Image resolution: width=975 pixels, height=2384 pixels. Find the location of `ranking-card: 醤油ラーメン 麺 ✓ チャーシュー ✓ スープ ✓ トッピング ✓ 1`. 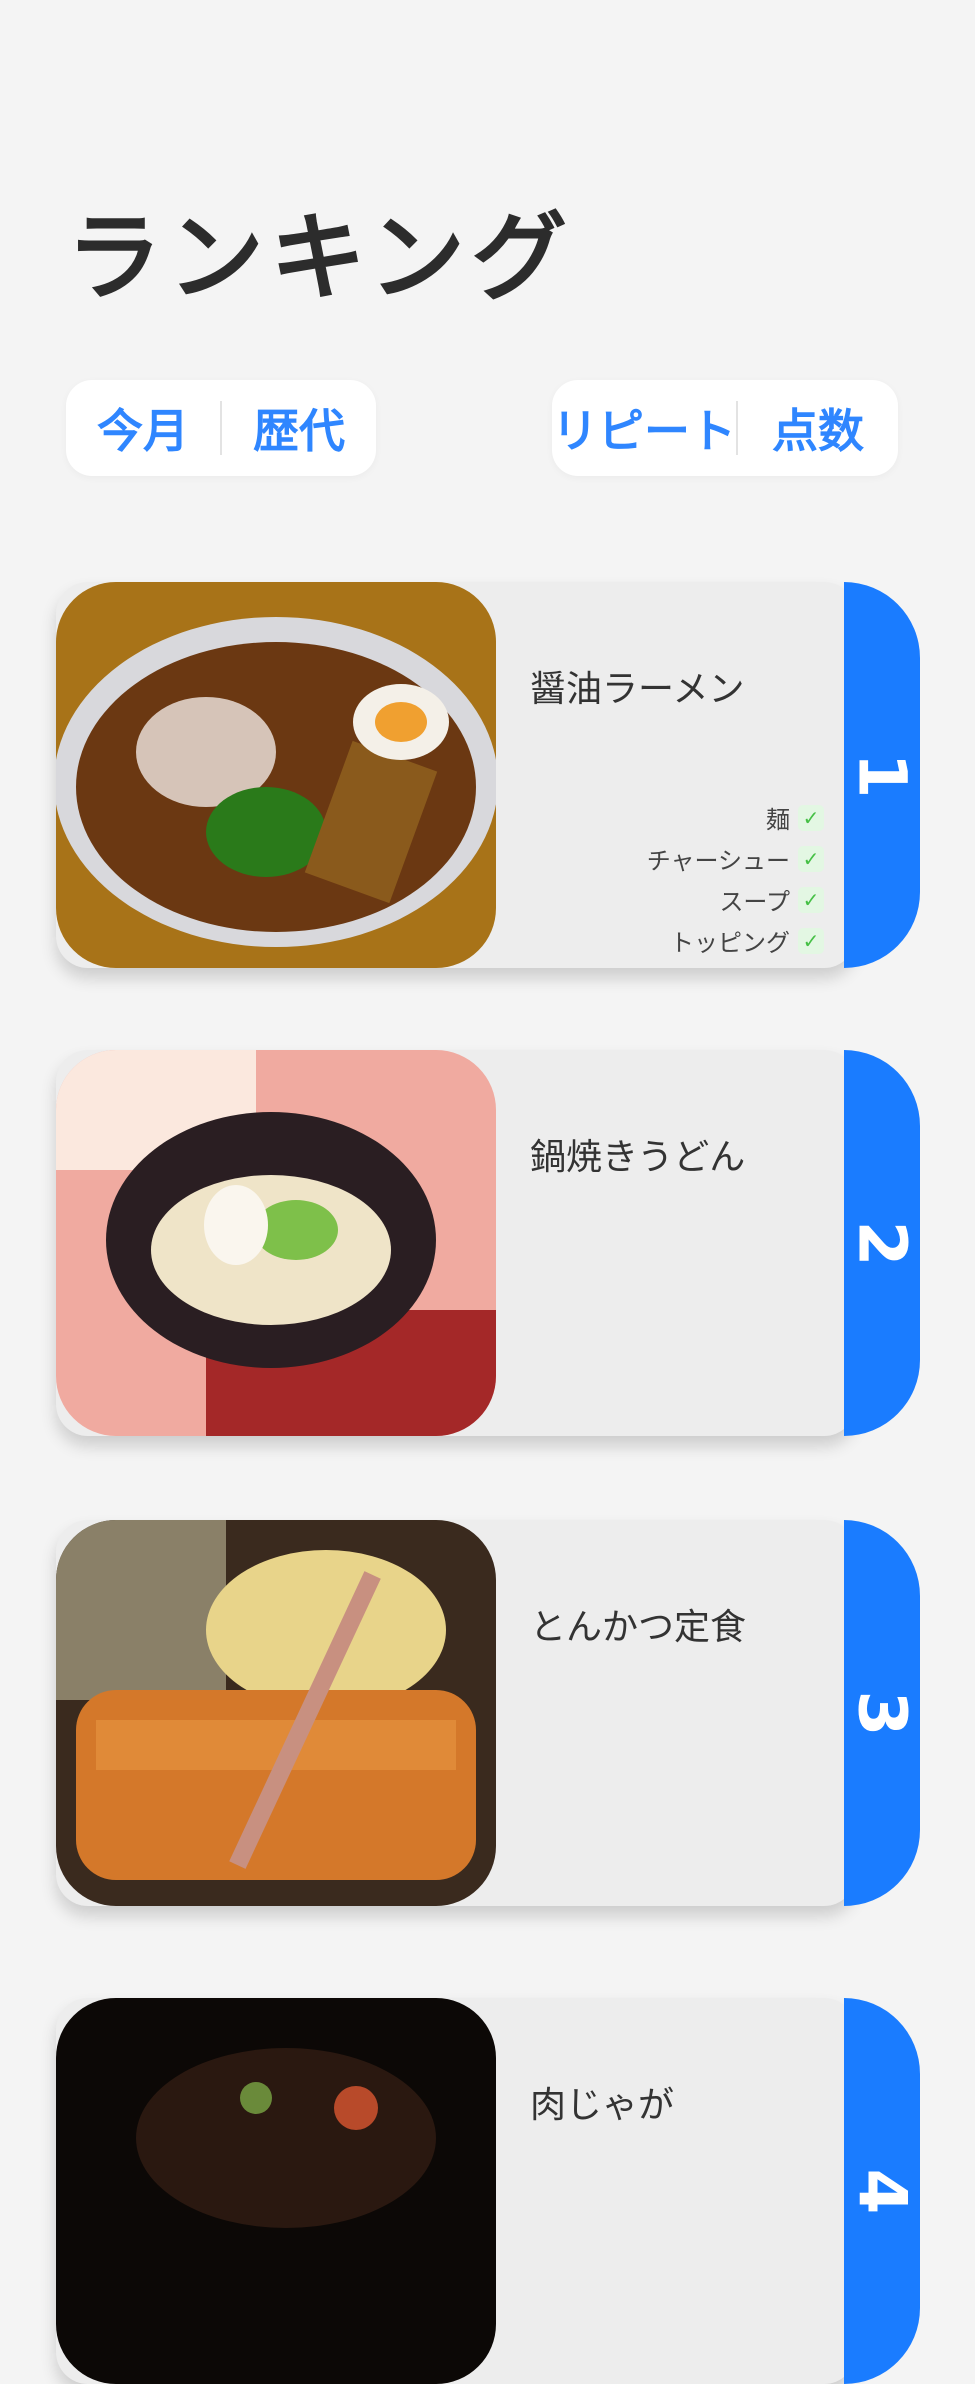

ranking-card: 醤油ラーメン 麺 ✓ チャーシュー ✓ スープ ✓ トッピング ✓ 1 is located at coordinates (488, 775).